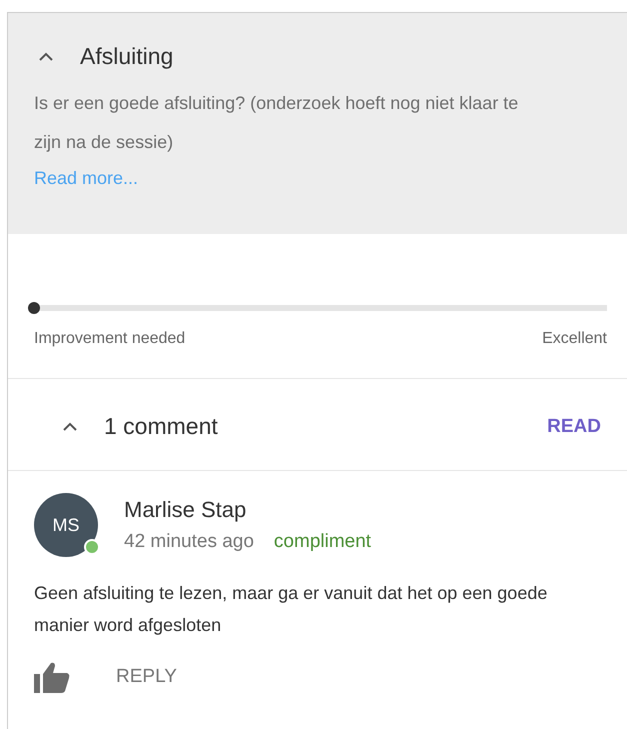  Describe the element at coordinates (574, 427) in the screenshot. I see `read-button: READ` at that location.